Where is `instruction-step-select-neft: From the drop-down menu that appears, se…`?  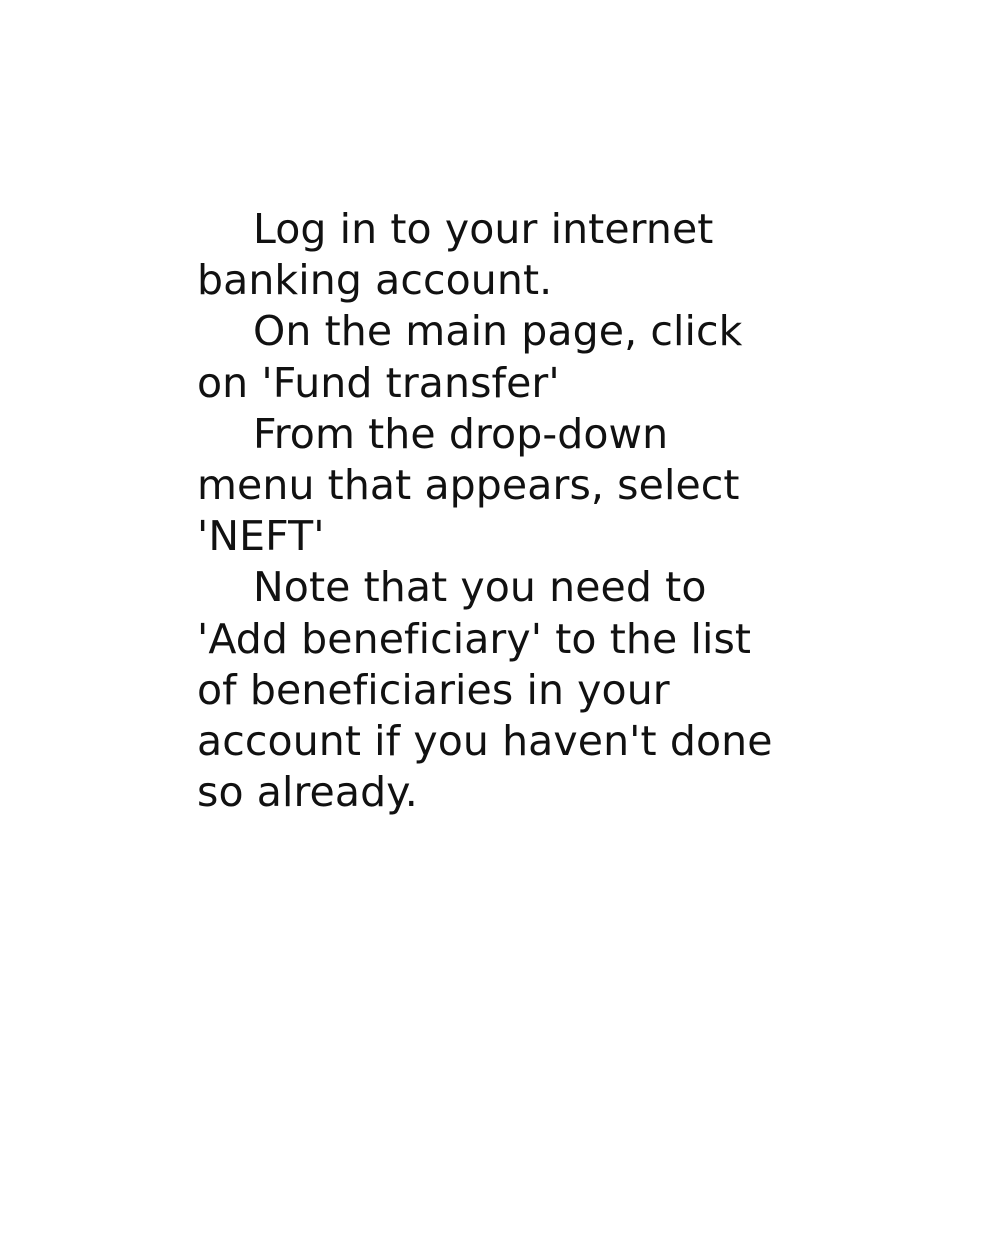
instruction-step-select-neft: From the drop-down menu that appears, se… is located at coordinates (468, 485).